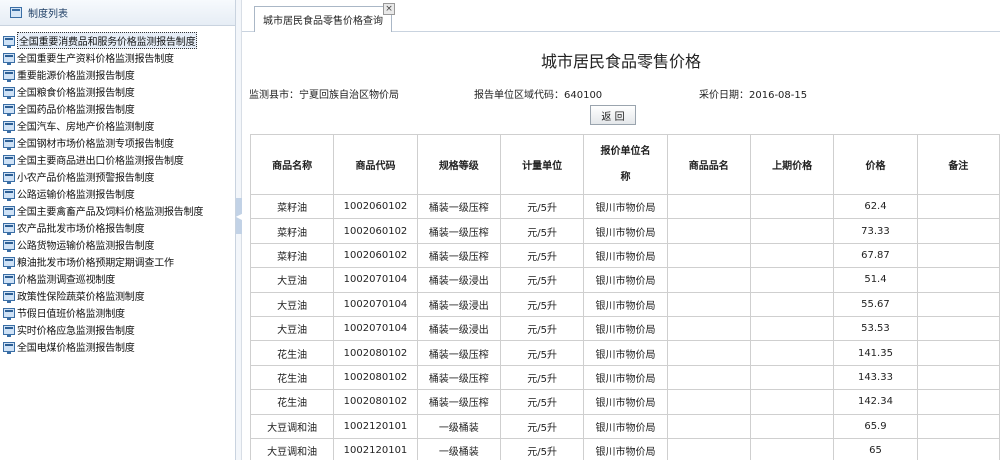  Describe the element at coordinates (110, 212) in the screenshot. I see `sidebar-item-label: 全国主要禽畜产品及饲料价格监测报告制度` at that location.